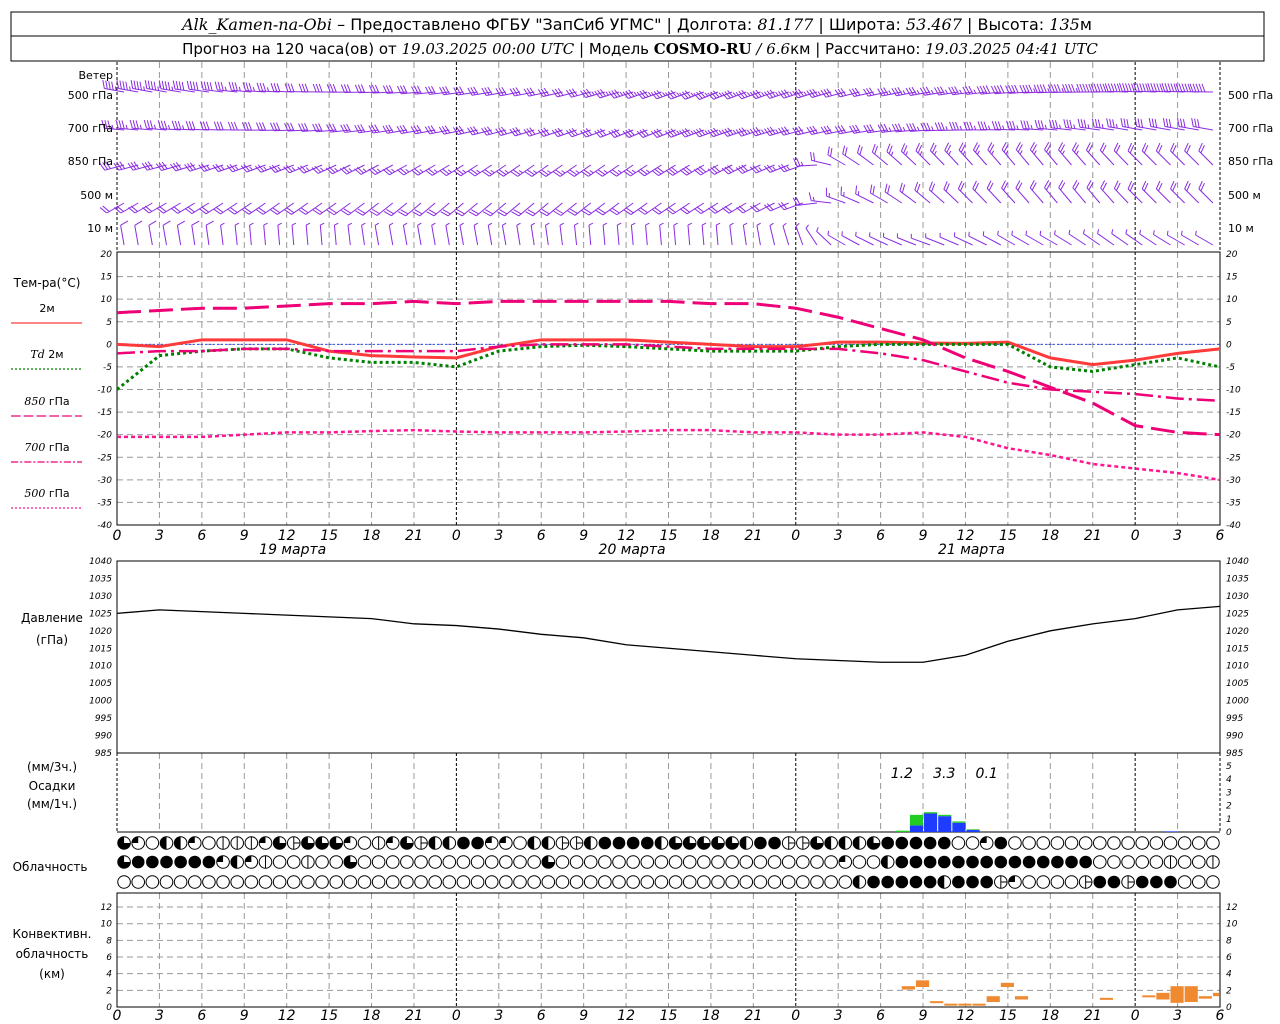 Image resolution: width=1280 pixels, height=1024 pixels. What do you see at coordinates (1234, 754) in the screenshot?
I see `pressure-tick-right: 985` at bounding box center [1234, 754].